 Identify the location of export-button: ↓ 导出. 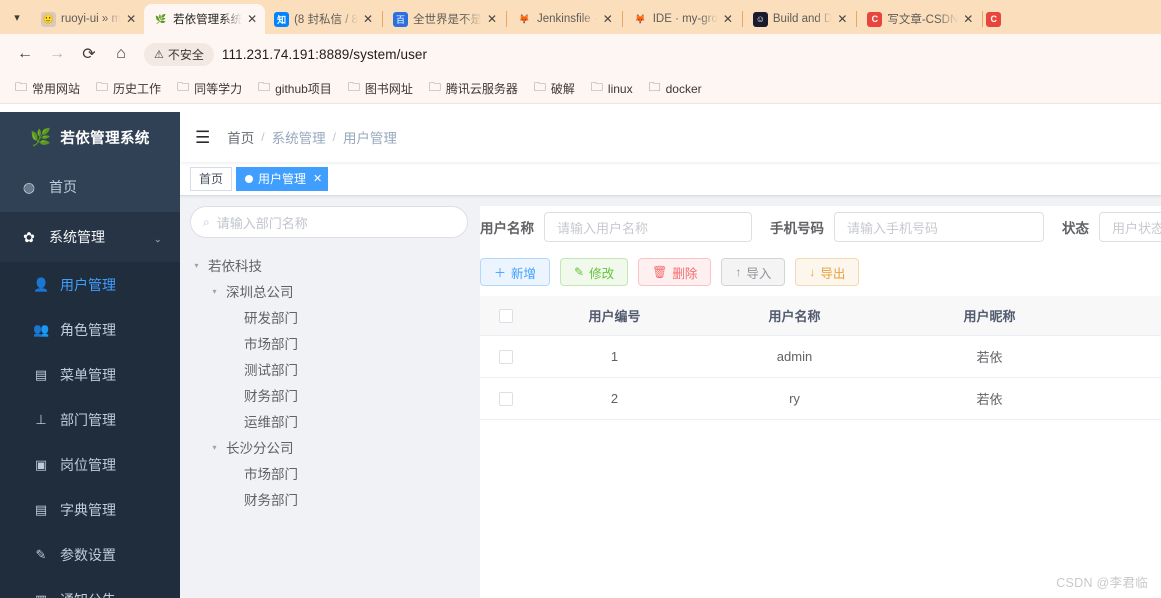
(827, 272).